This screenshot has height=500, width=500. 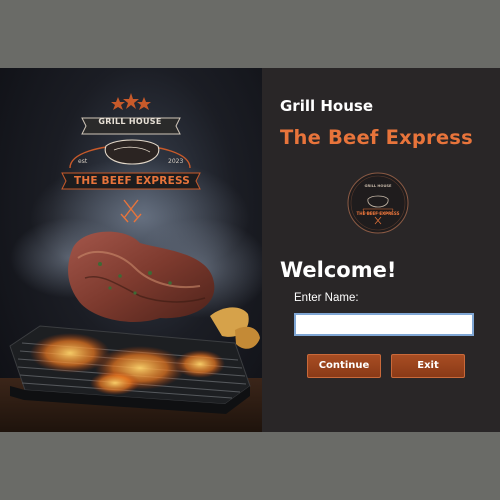 I want to click on name-input, so click(x=384, y=324).